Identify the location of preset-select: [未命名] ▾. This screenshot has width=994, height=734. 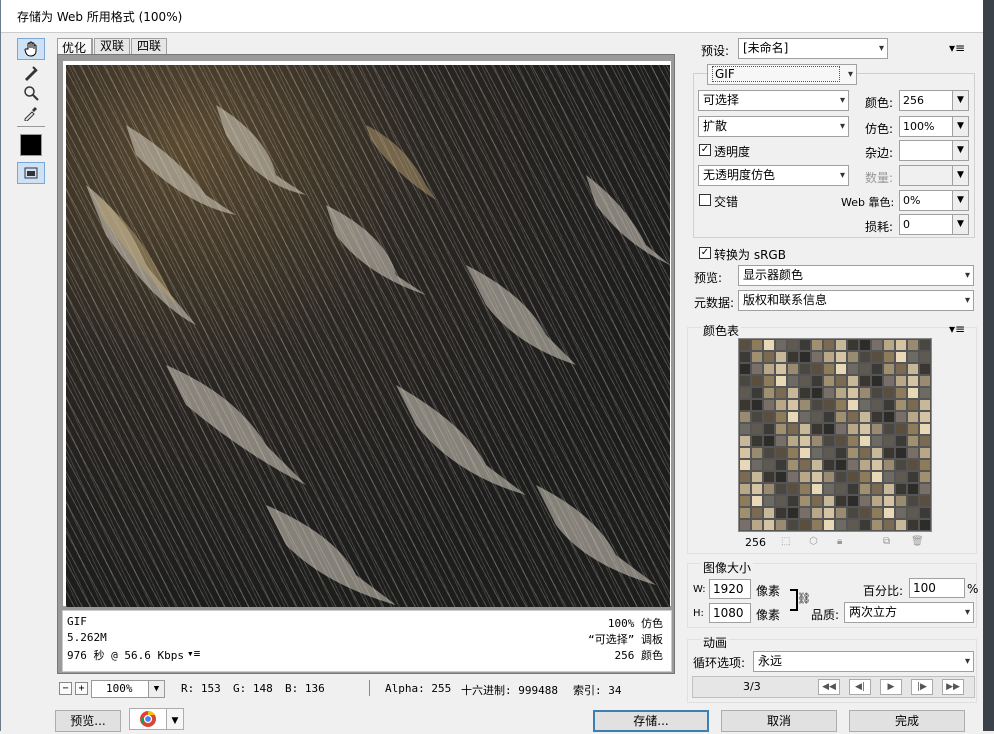
(813, 48).